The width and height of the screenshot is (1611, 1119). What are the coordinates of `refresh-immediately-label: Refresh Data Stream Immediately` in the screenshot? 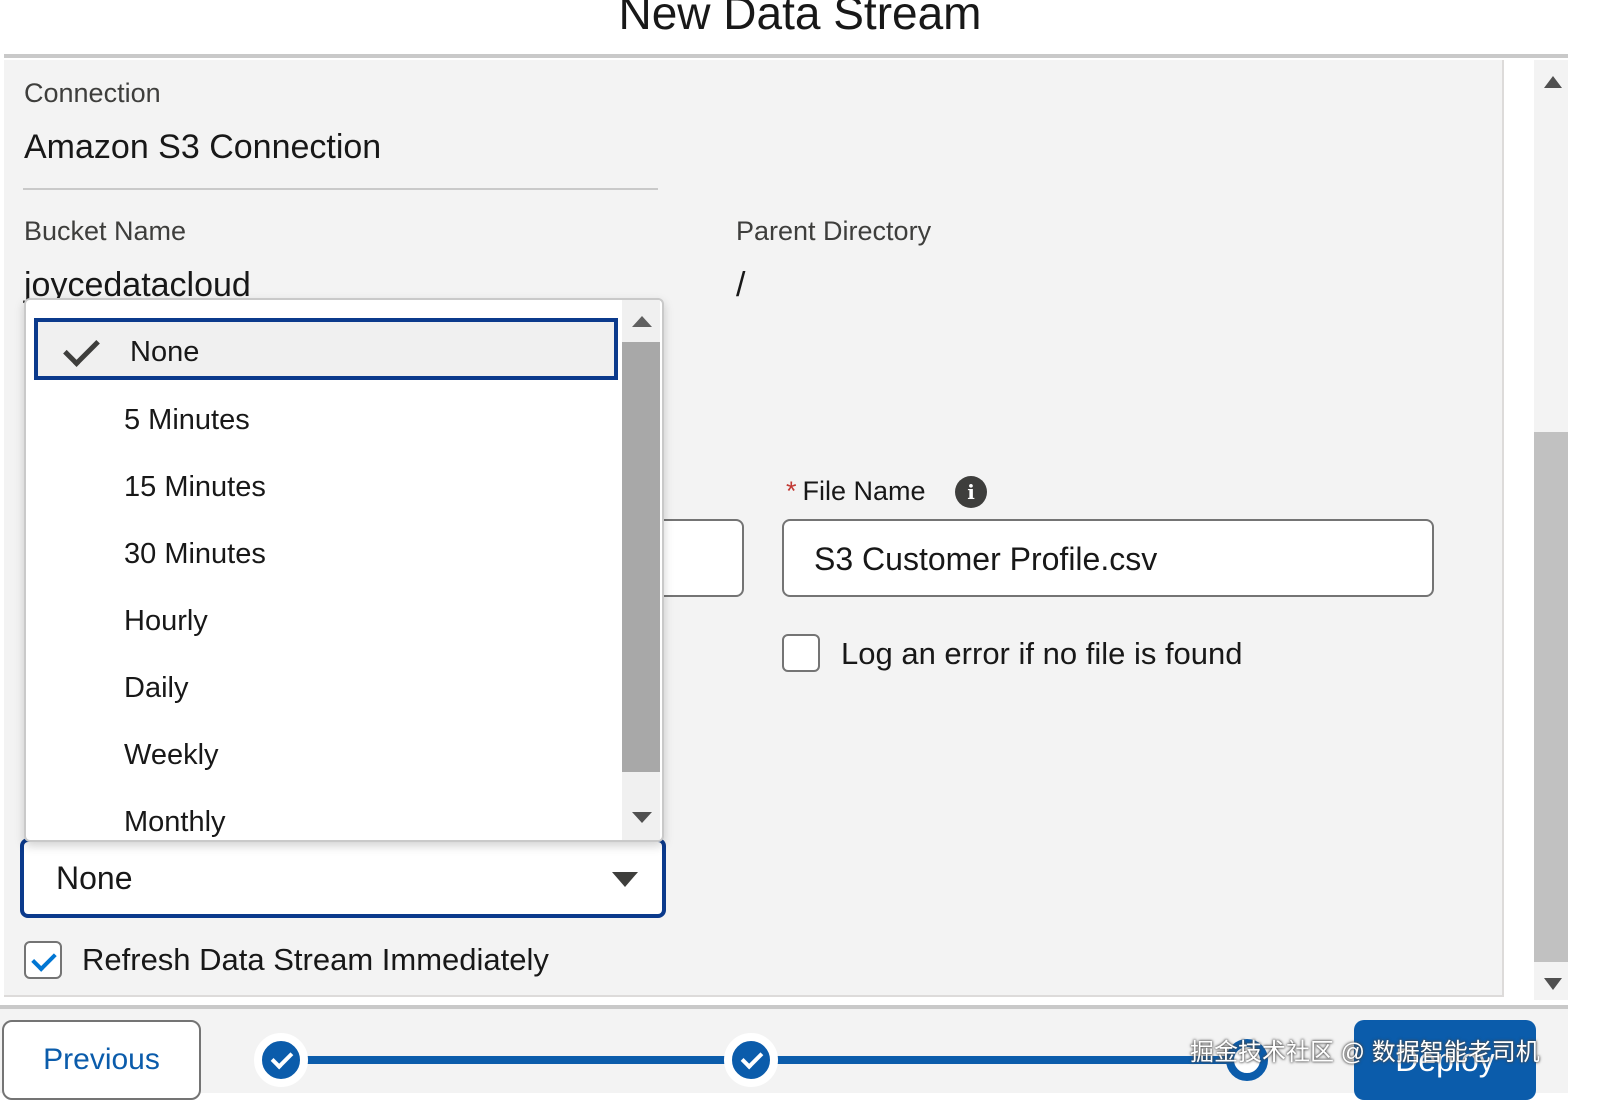 It's located at (315, 959).